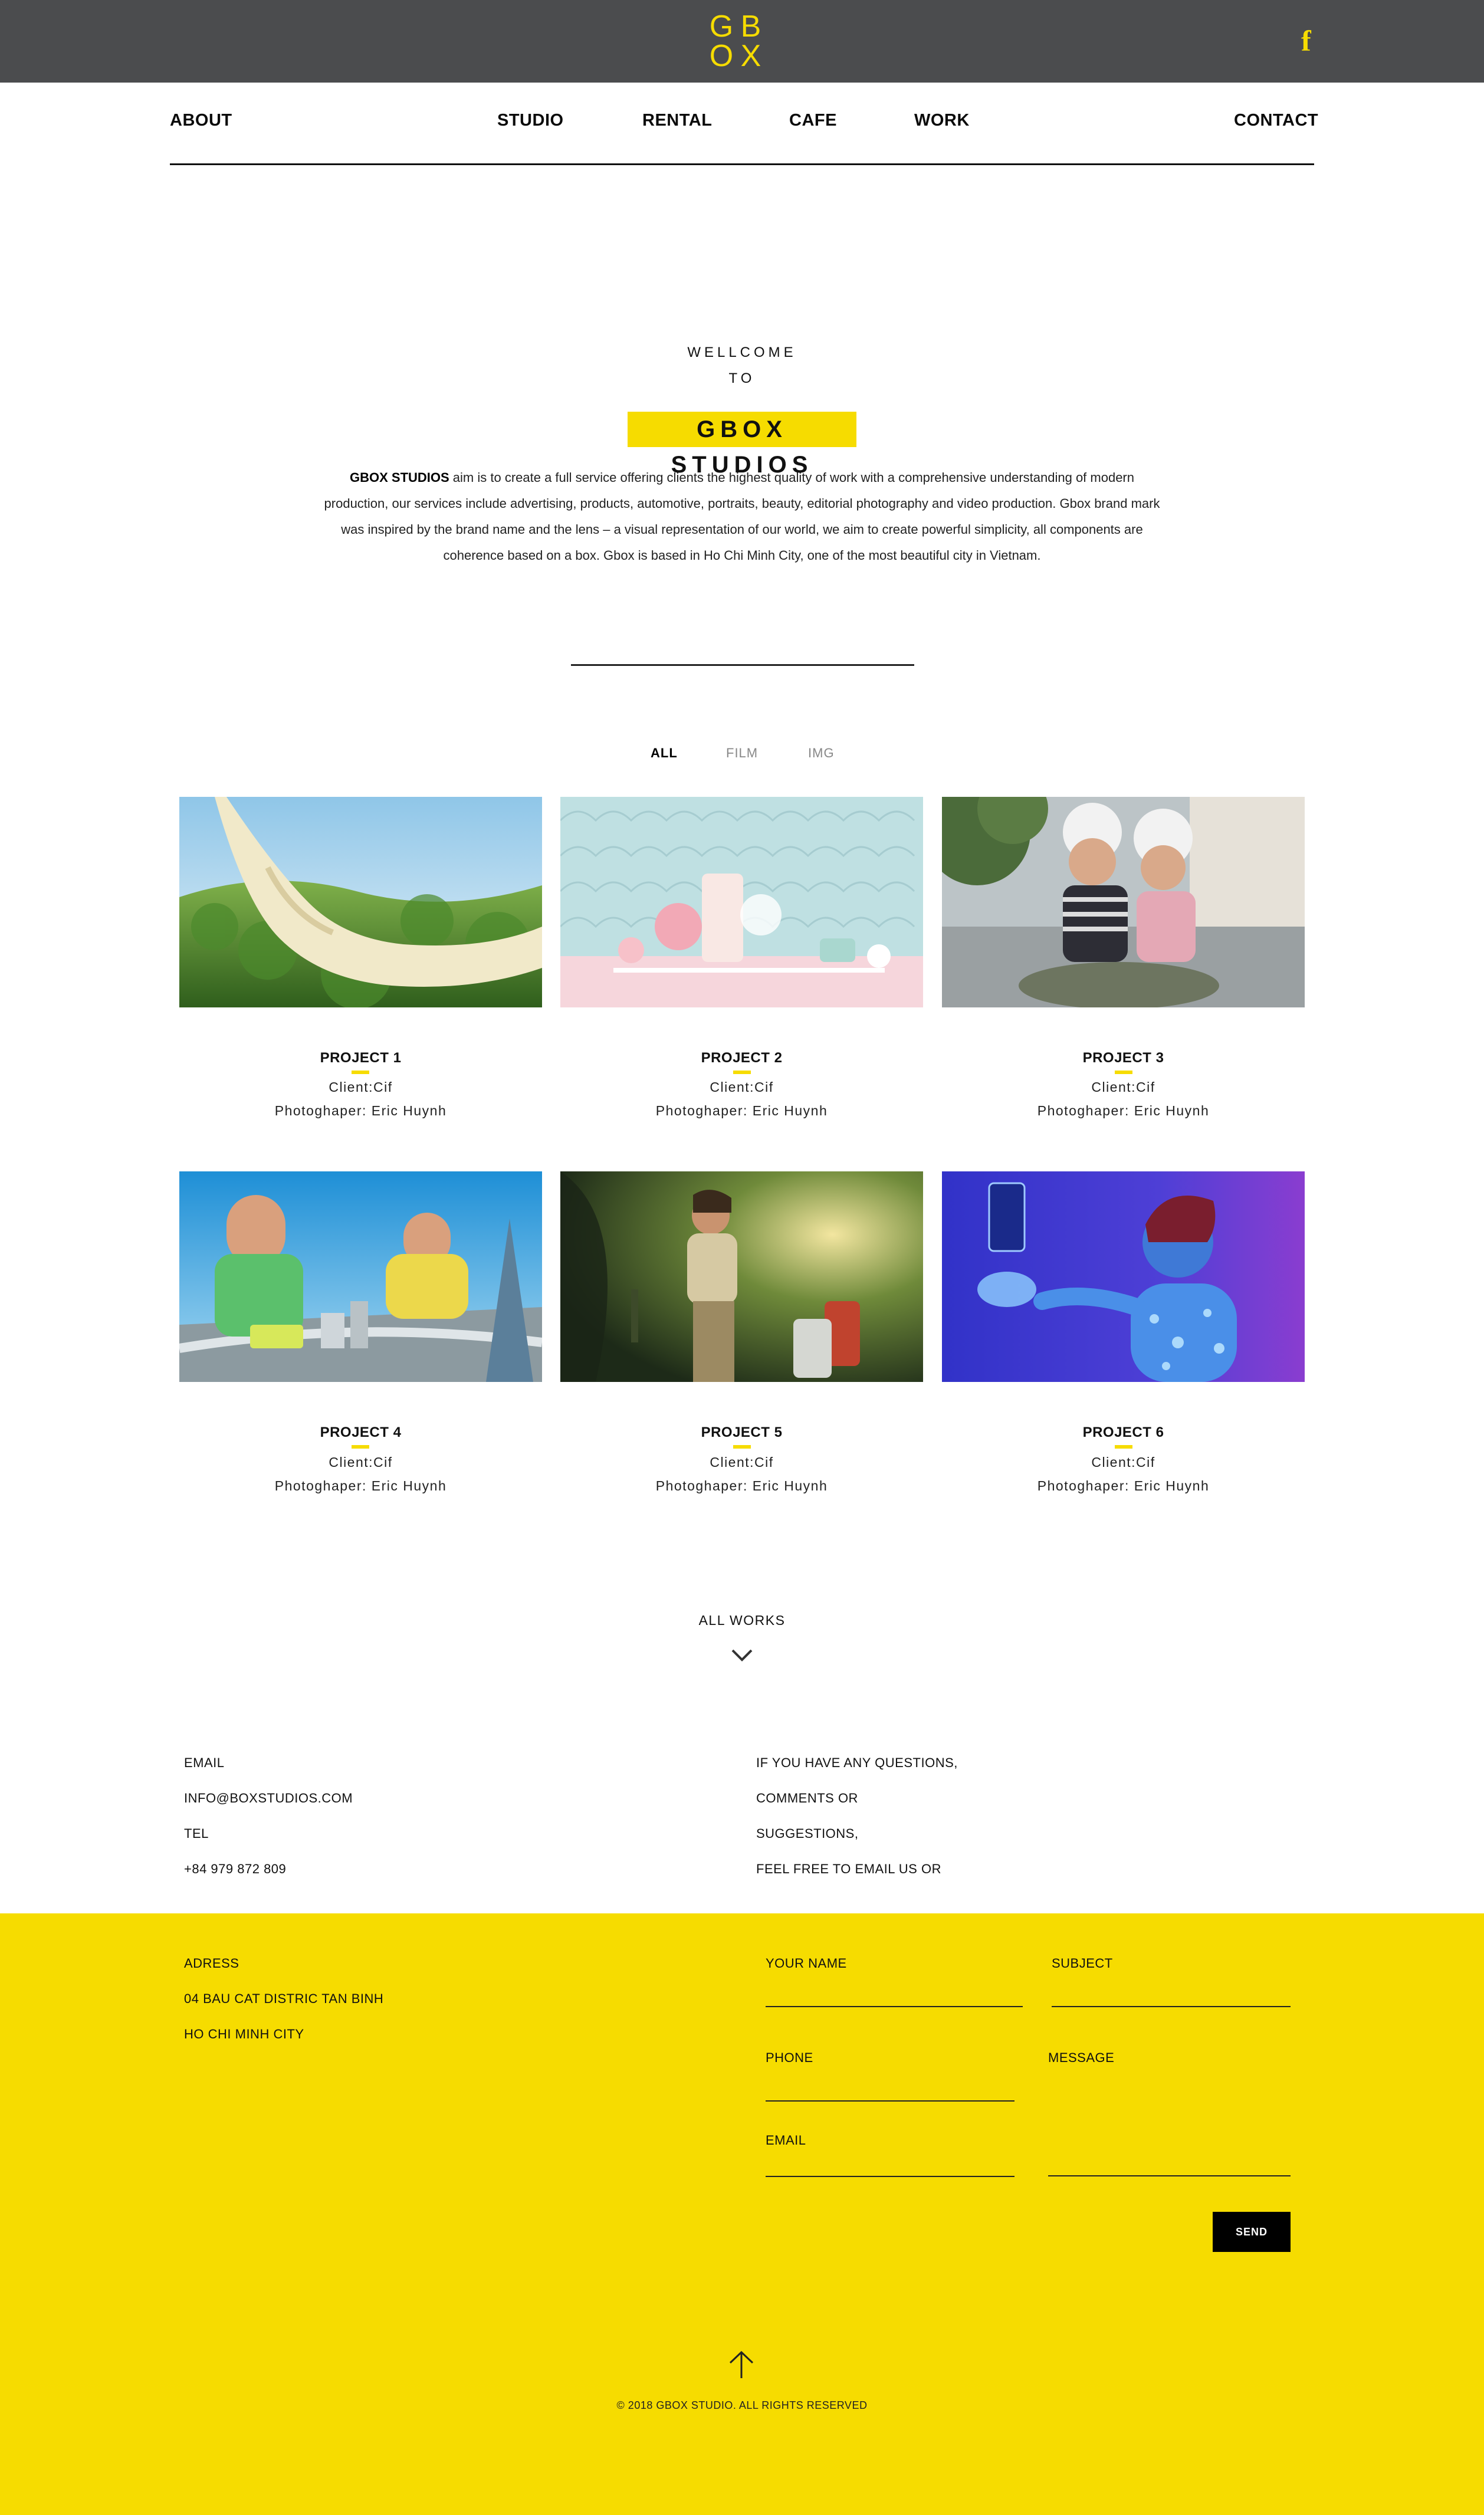  Describe the element at coordinates (1123, 1432) in the screenshot. I see `project-6-title: PROJECT 6` at that location.